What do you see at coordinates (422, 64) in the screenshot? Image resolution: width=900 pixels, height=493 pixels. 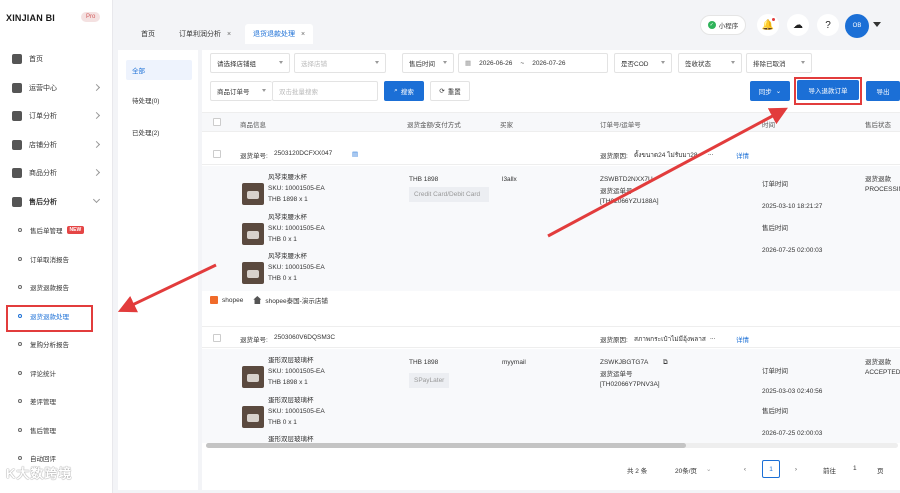 I see `select-value: 售后时间` at bounding box center [422, 64].